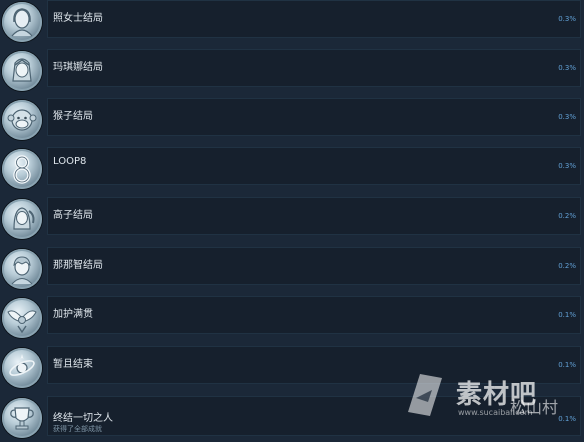 This screenshot has height=442, width=584. Describe the element at coordinates (314, 68) in the screenshot. I see `achievement-panel: 玛琪娜结局 0.3%` at that location.